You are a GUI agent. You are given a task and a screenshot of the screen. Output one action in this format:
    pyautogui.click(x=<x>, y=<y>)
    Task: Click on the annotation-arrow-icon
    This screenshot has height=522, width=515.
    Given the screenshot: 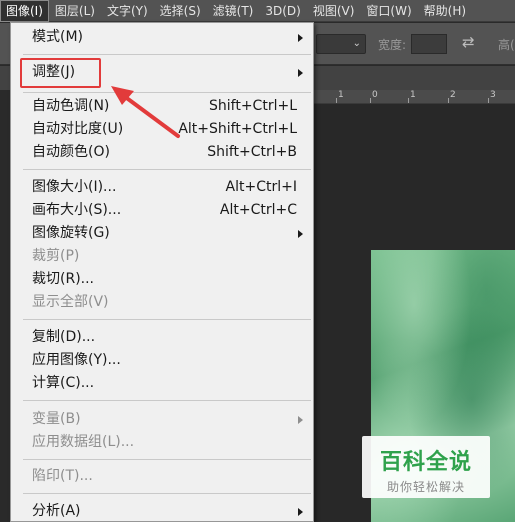 What is the action you would take?
    pyautogui.click(x=145, y=112)
    